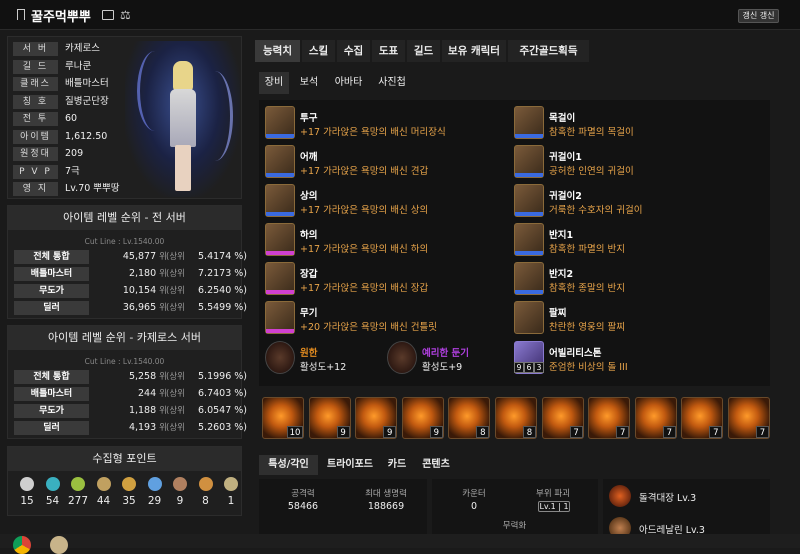 The width and height of the screenshot is (800, 554). I want to click on collection-item: 9, so click(180, 492).